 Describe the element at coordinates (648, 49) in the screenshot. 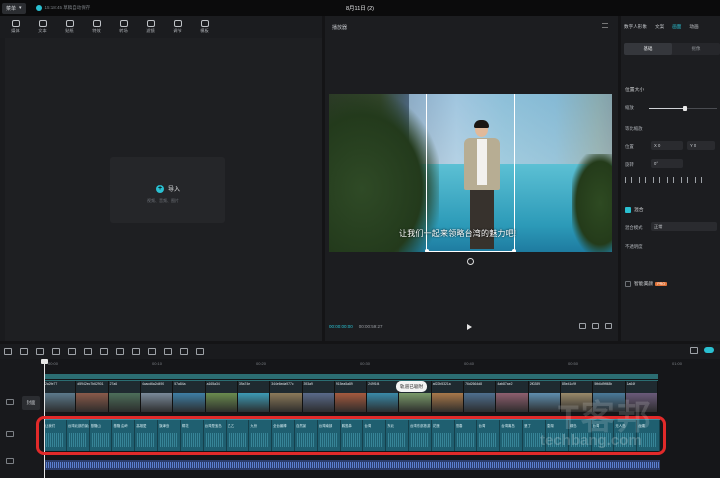

I see `properties-subtab: 基础` at that location.